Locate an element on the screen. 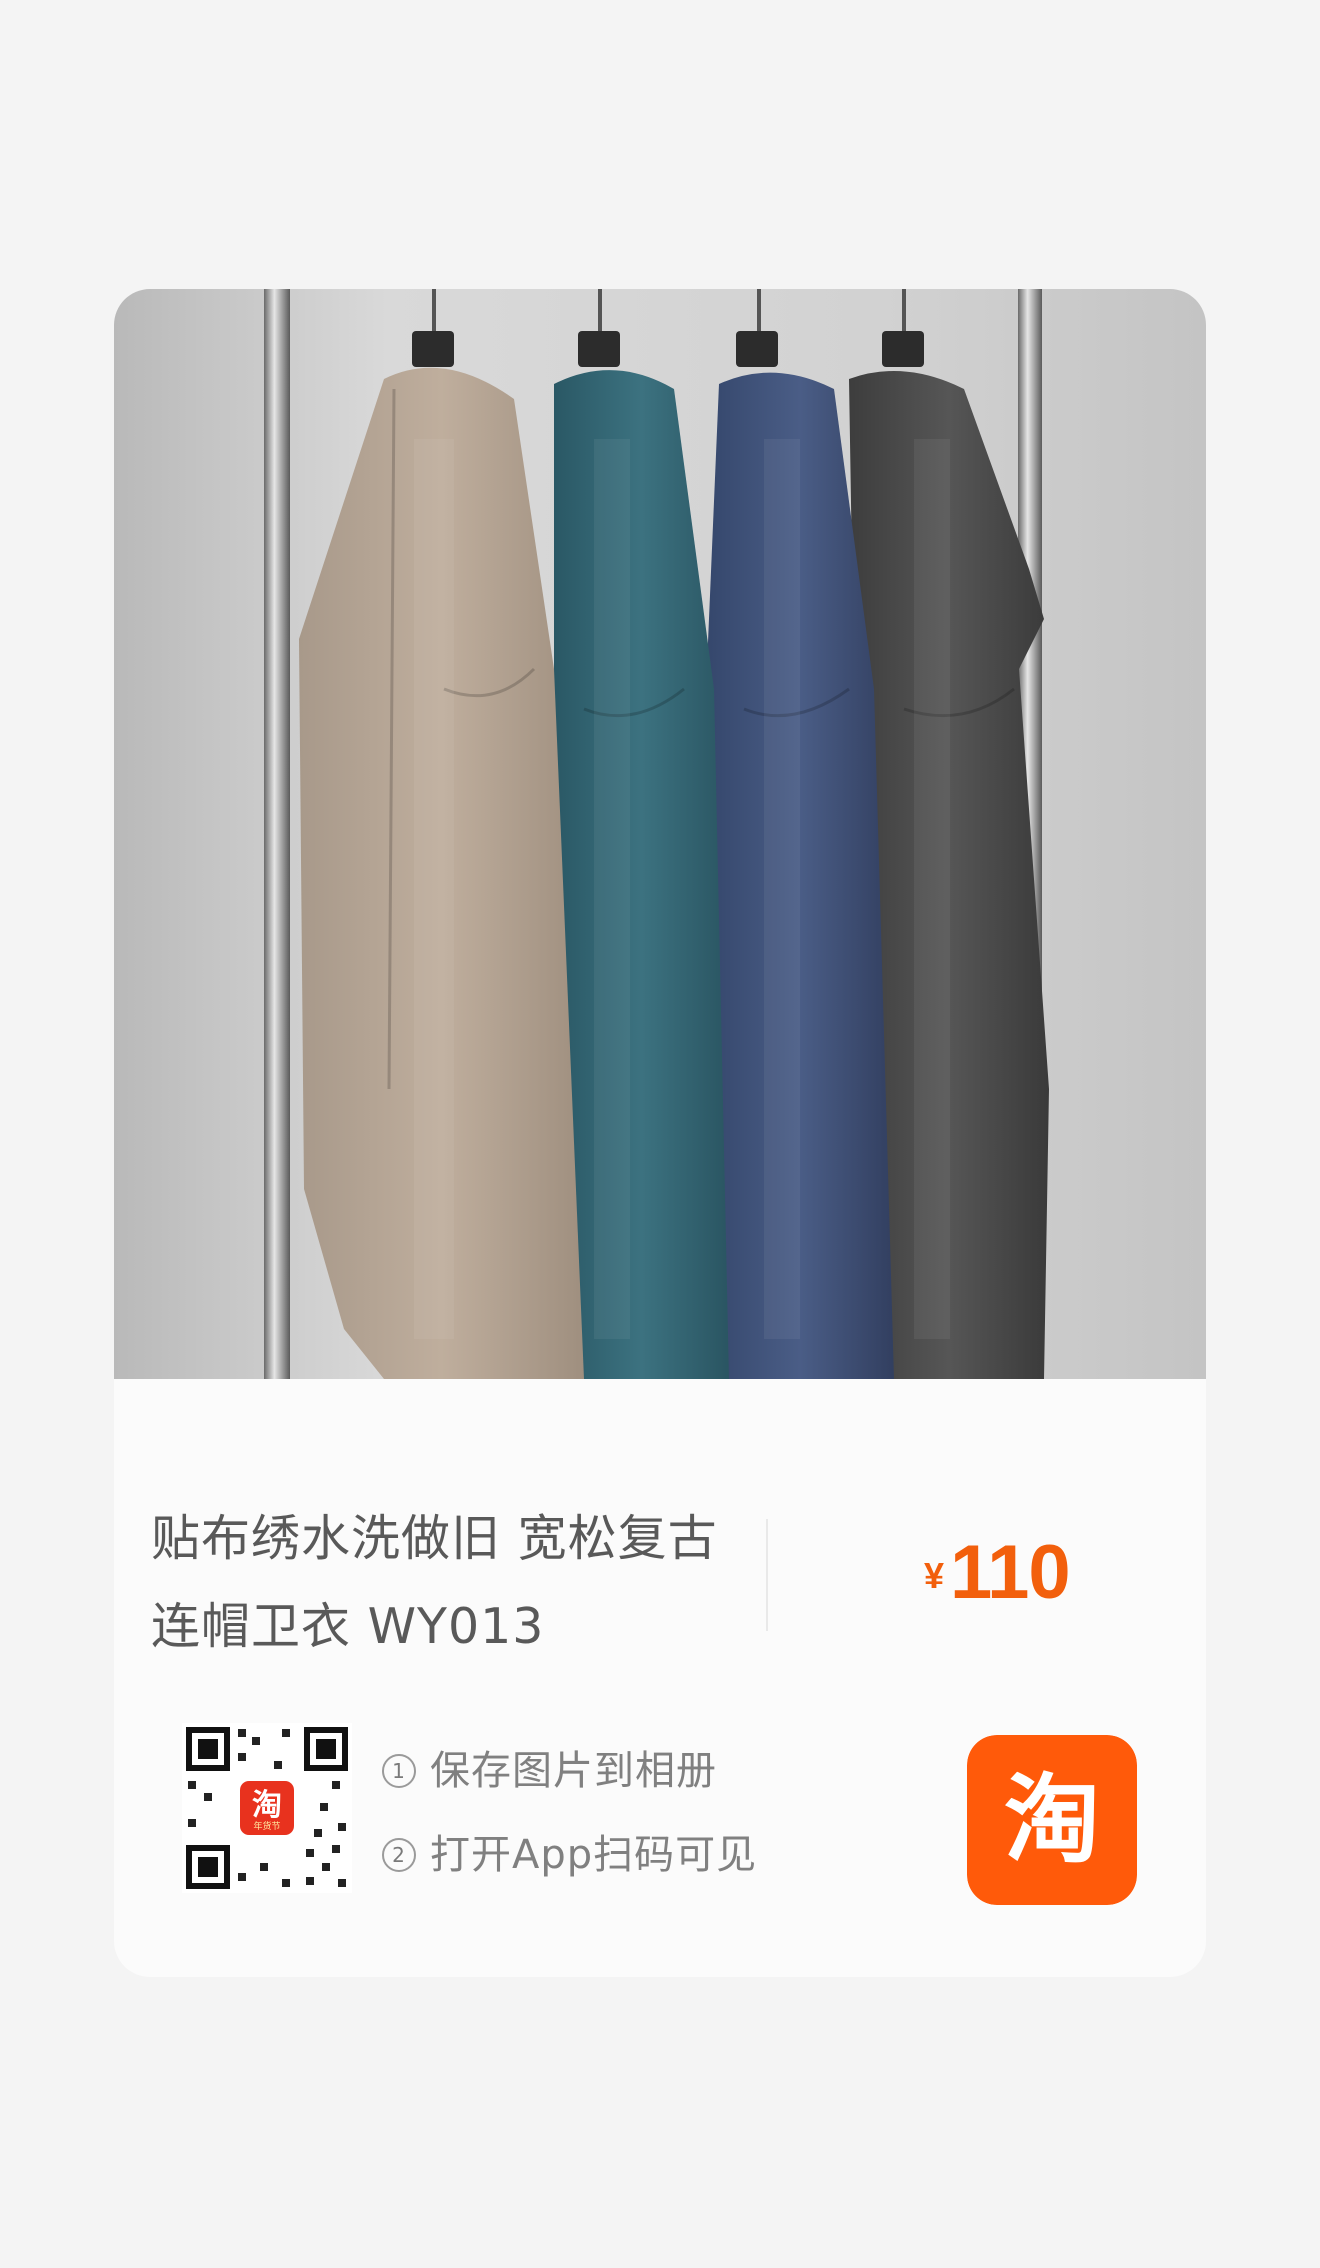 The height and width of the screenshot is (2268, 1320). qr-finder-top-right is located at coordinates (326, 1749).